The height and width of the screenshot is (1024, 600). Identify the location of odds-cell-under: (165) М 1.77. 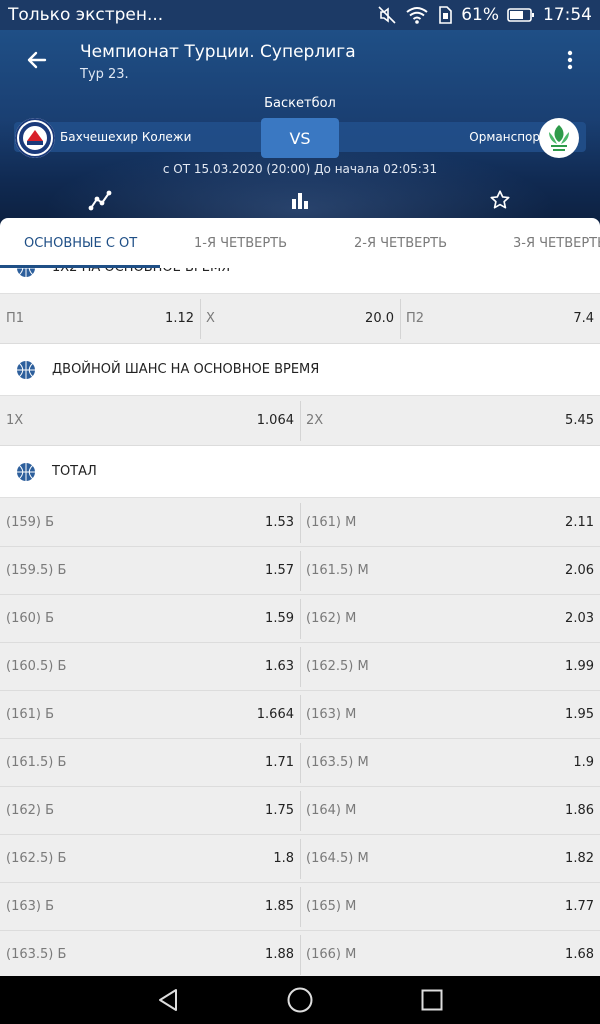
(450, 907).